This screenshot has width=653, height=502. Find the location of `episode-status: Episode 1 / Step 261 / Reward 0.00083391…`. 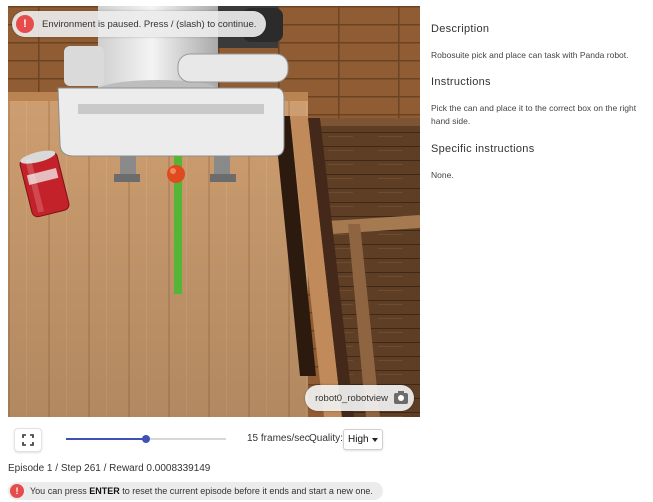

episode-status: Episode 1 / Step 261 / Reward 0.00083391… is located at coordinates (109, 468).